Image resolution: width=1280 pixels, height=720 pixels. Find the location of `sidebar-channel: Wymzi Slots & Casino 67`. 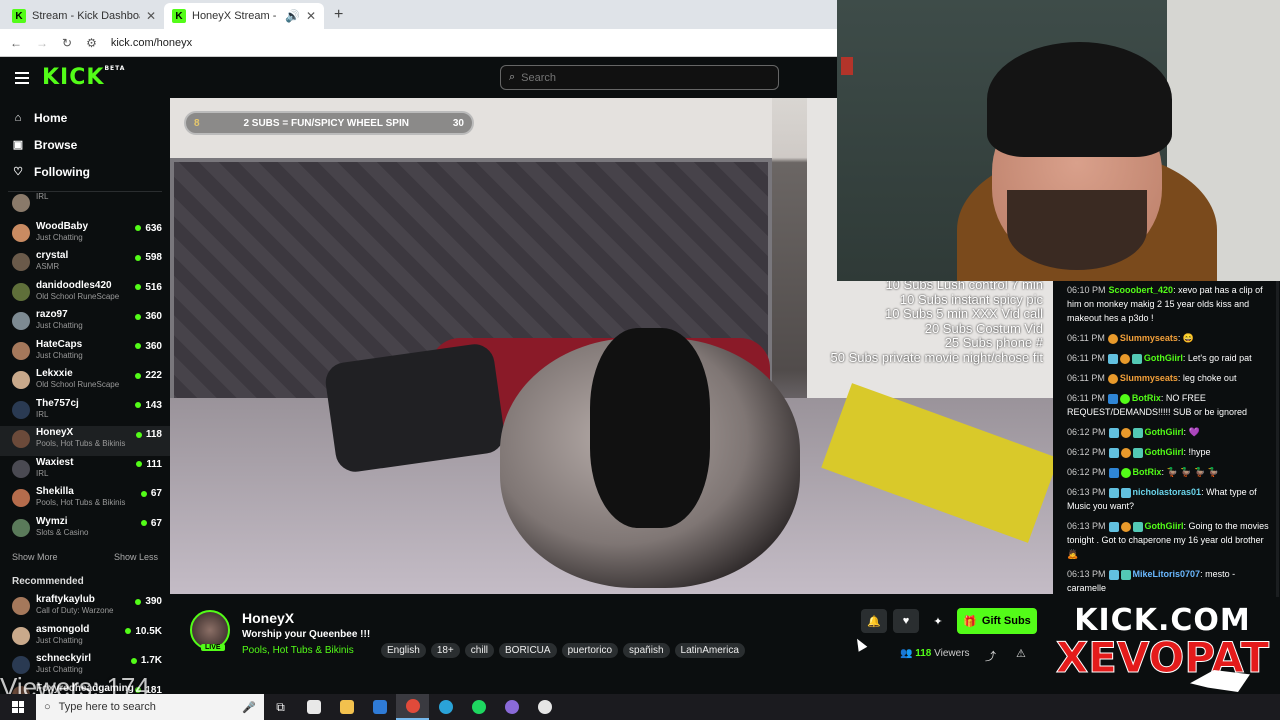

sidebar-channel: Wymzi Slots & Casino 67 is located at coordinates (85, 530).